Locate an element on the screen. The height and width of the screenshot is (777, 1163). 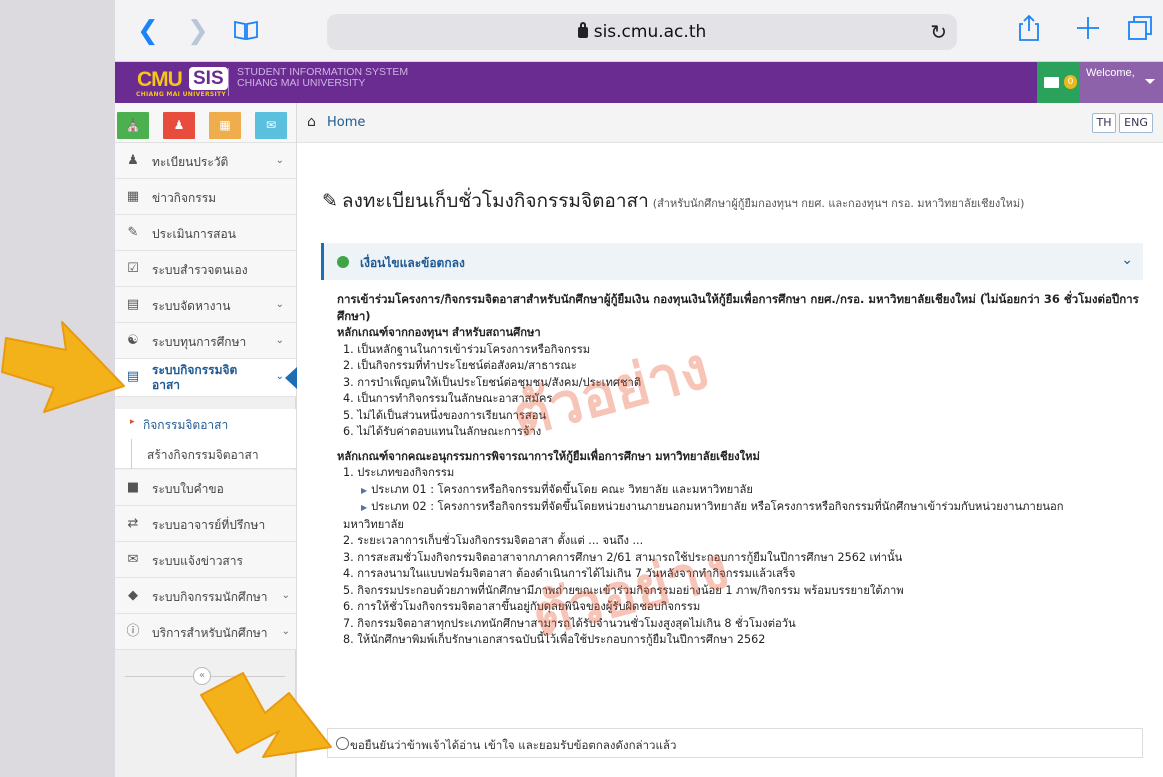
bookmarks-icon is located at coordinates (246, 30).